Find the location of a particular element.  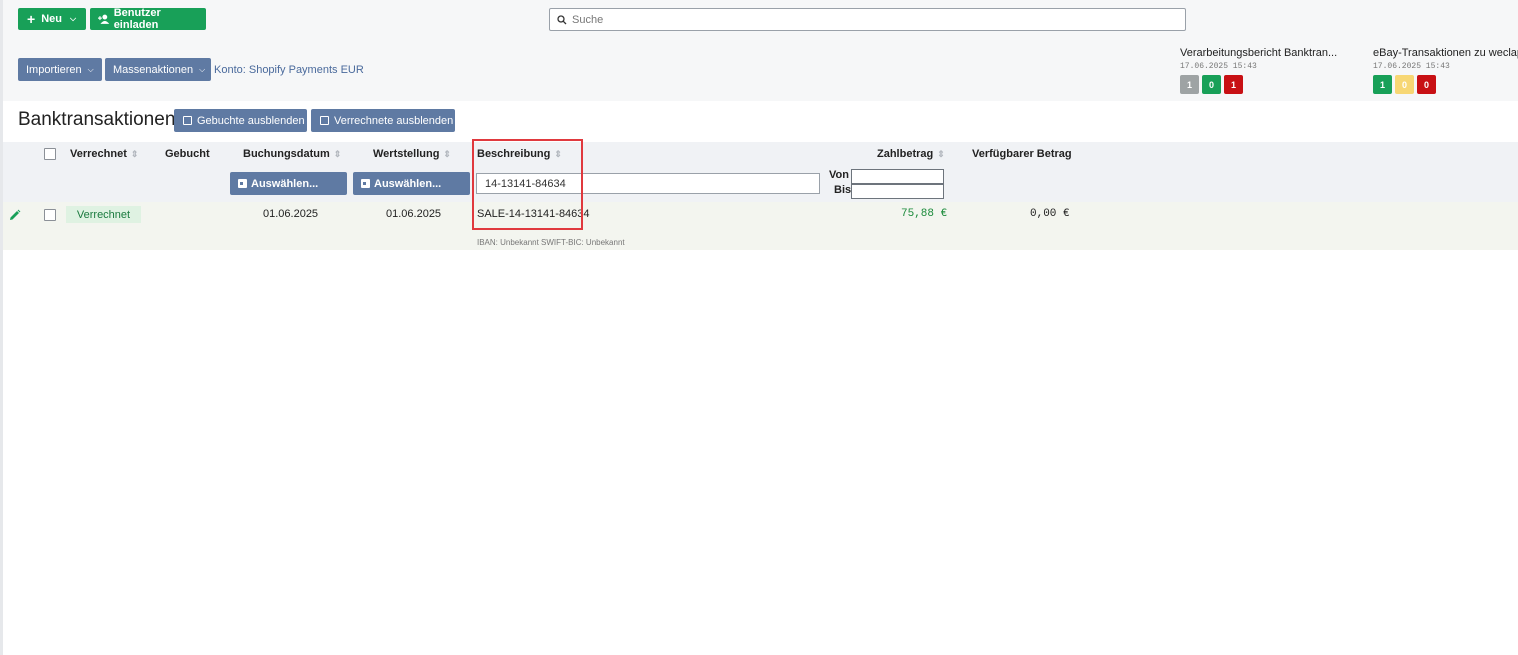

new-button: + Neu ⌵ is located at coordinates (52, 19).